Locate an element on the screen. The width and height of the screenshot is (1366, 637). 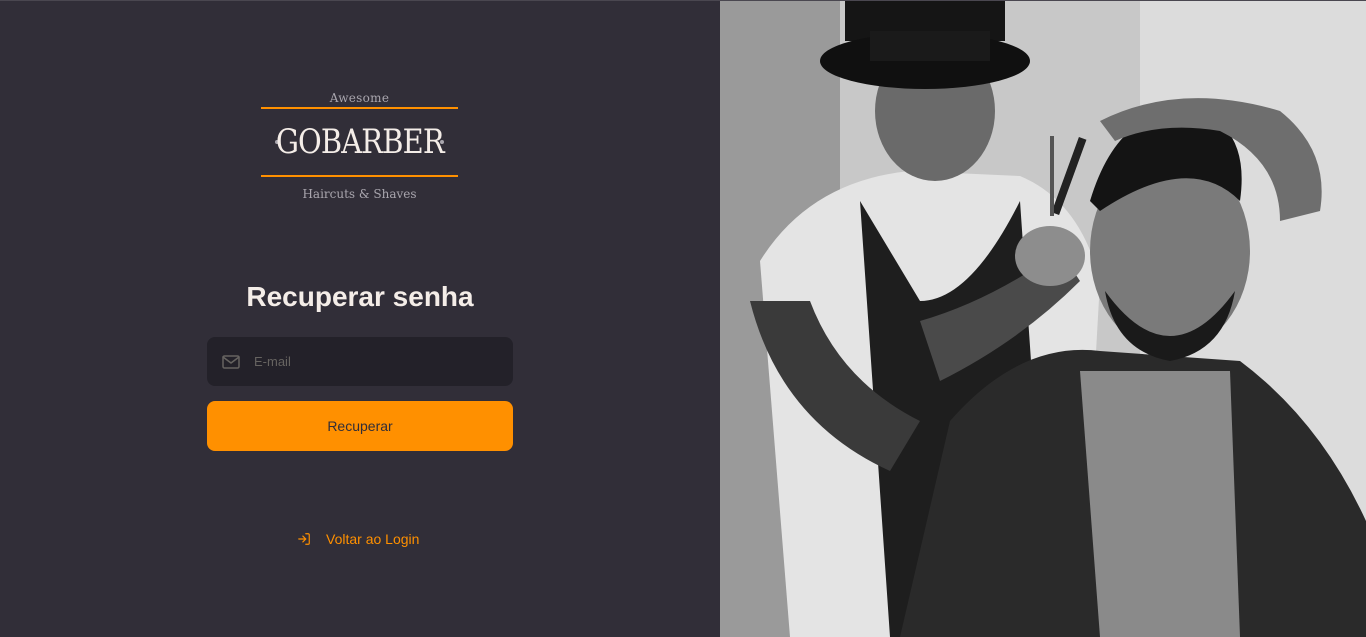
logo-name: GOBARBER is located at coordinates (360, 142).